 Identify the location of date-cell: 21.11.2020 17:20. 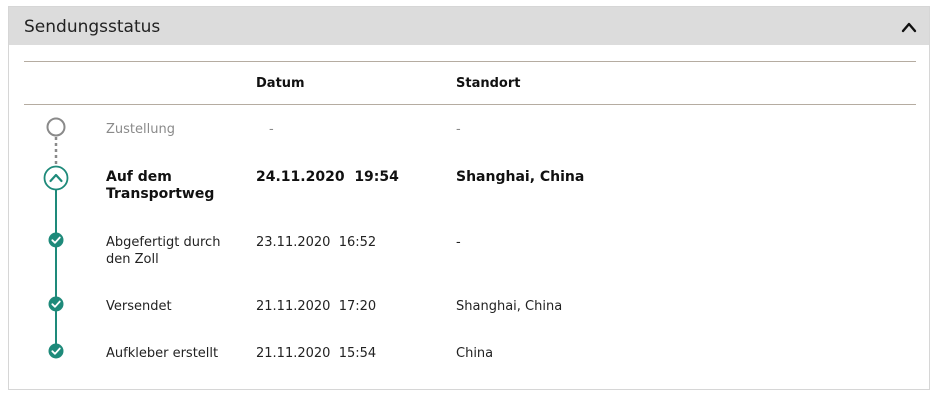
(316, 306).